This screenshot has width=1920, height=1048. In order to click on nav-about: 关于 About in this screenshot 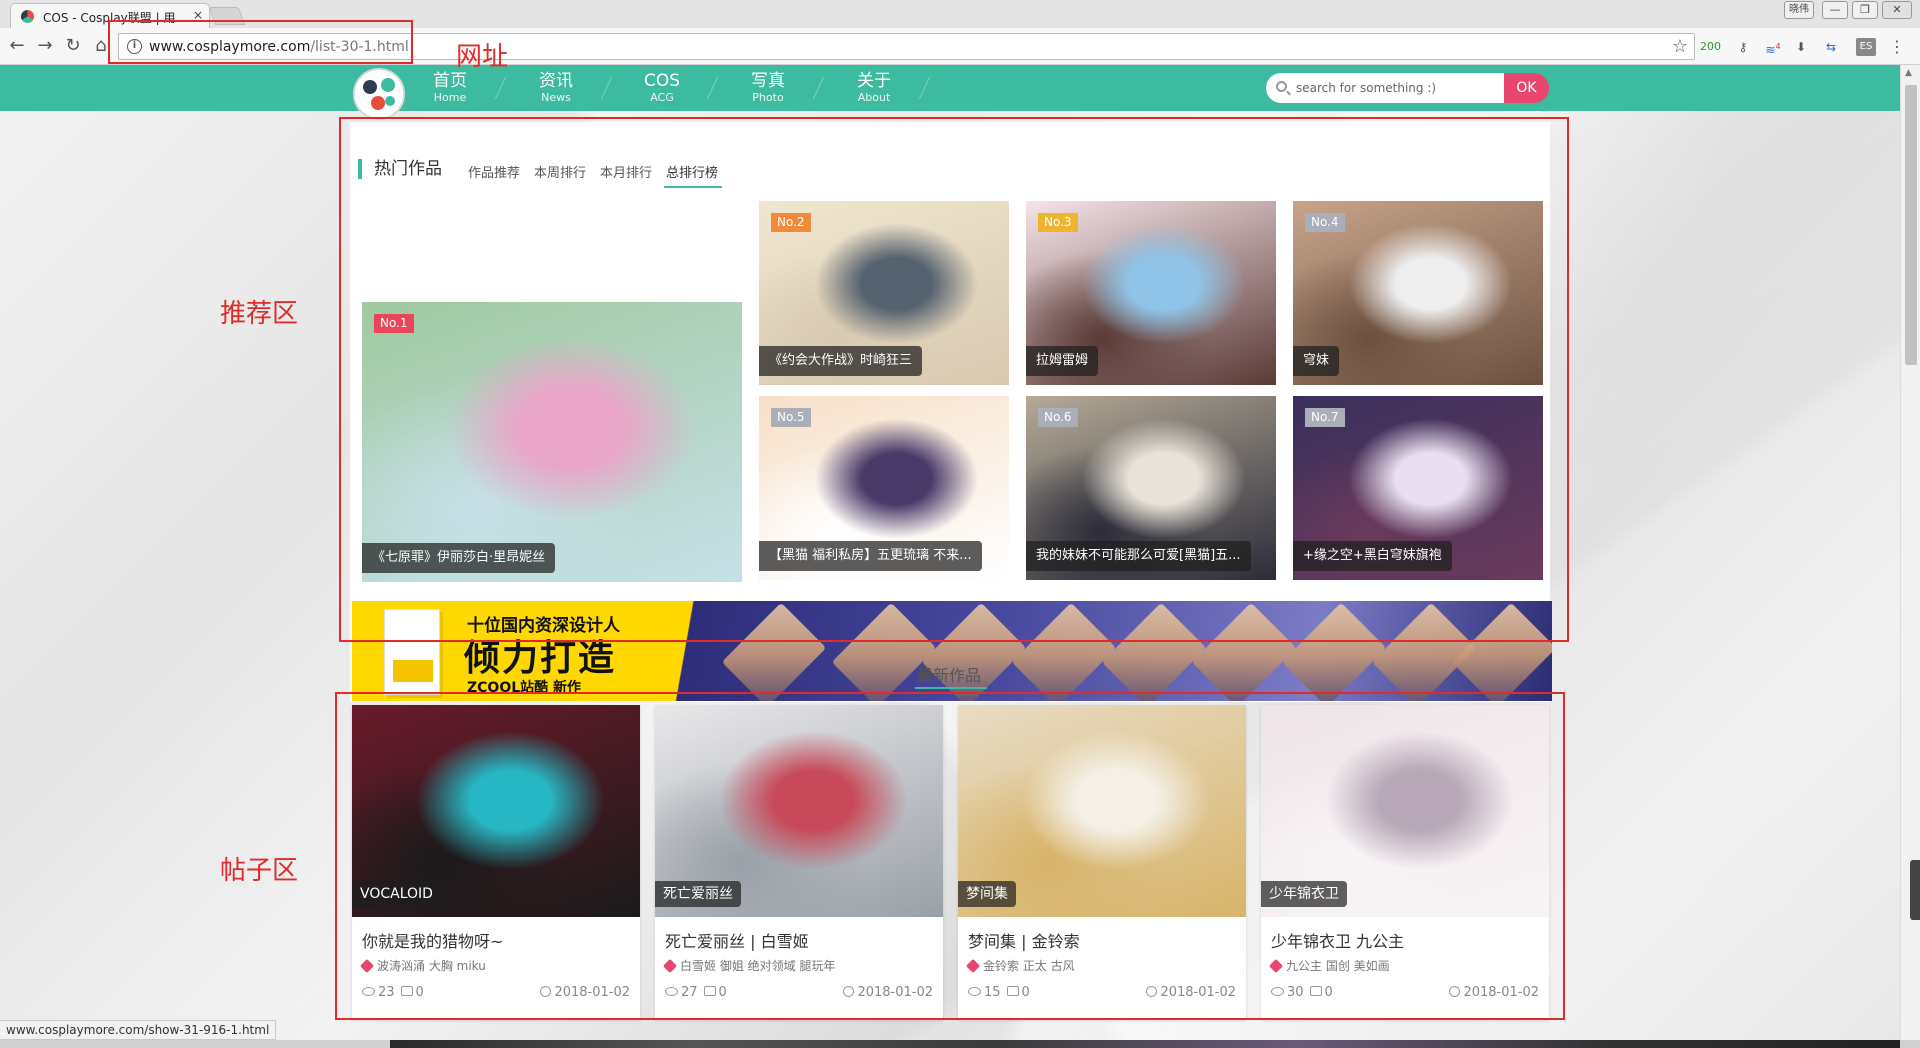, I will do `click(874, 88)`.